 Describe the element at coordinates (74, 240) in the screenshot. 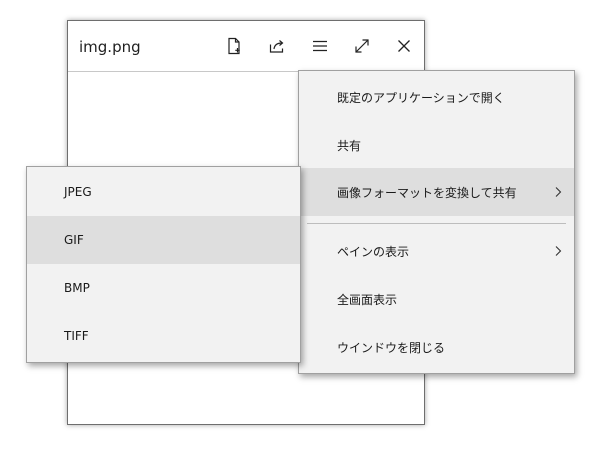

I see `submenu-item-label: GIF` at that location.